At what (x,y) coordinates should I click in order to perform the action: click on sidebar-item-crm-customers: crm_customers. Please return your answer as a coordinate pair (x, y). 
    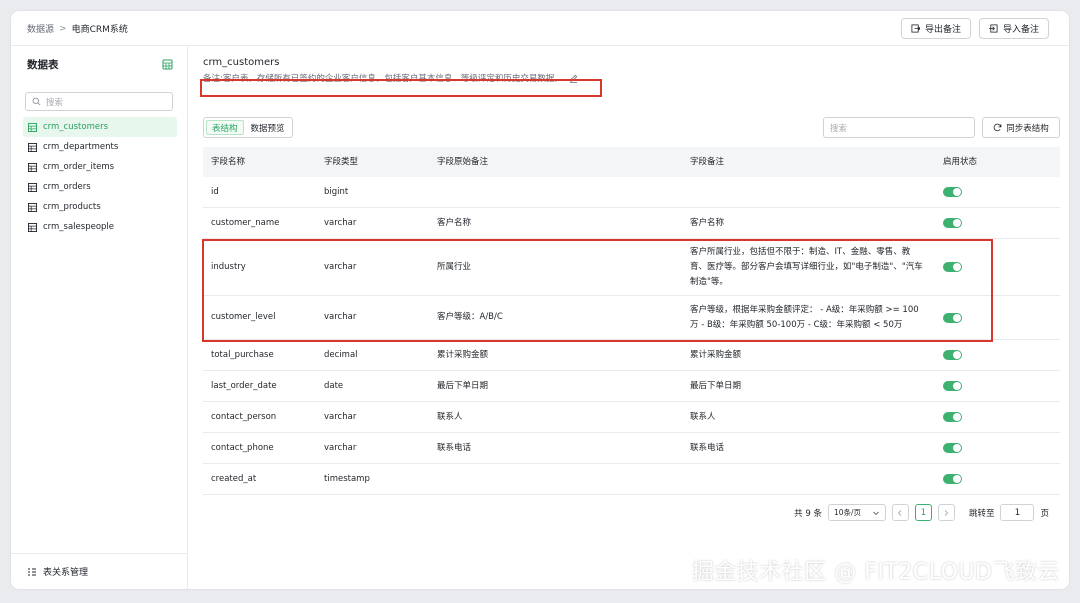
    Looking at the image, I should click on (100, 127).